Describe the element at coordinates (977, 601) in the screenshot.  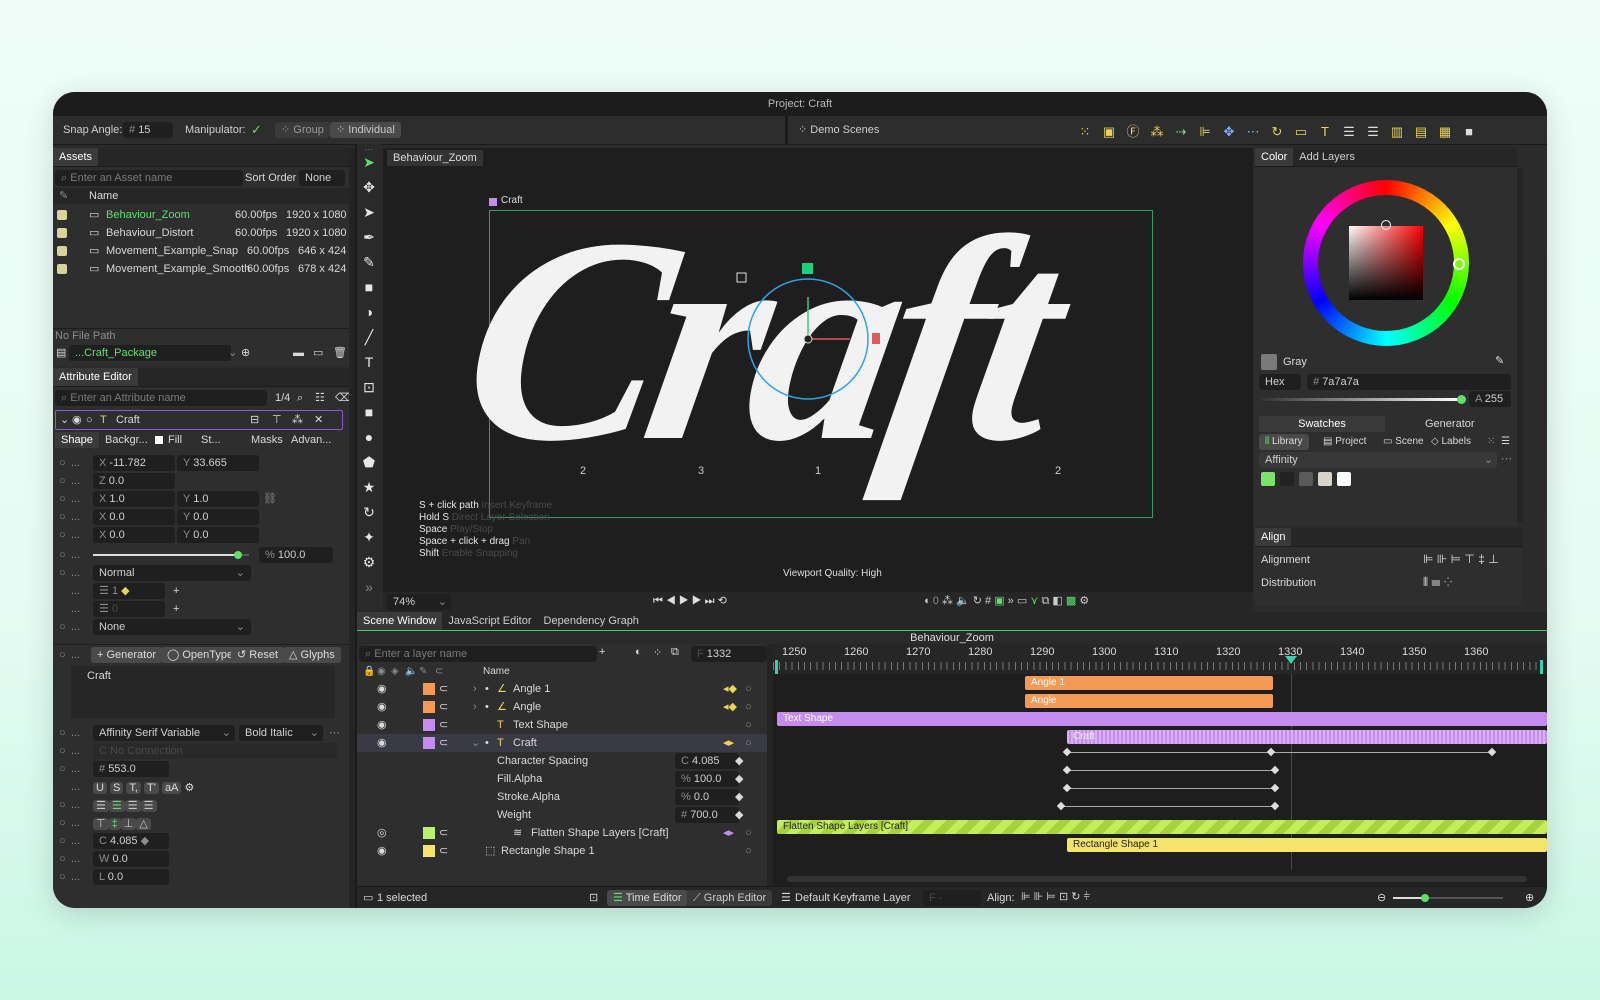
I see `motion-icon: ↻` at that location.